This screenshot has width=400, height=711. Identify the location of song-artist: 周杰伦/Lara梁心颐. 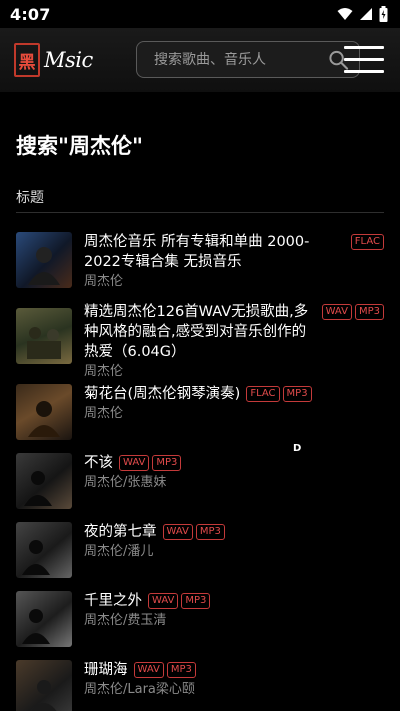
(139, 689).